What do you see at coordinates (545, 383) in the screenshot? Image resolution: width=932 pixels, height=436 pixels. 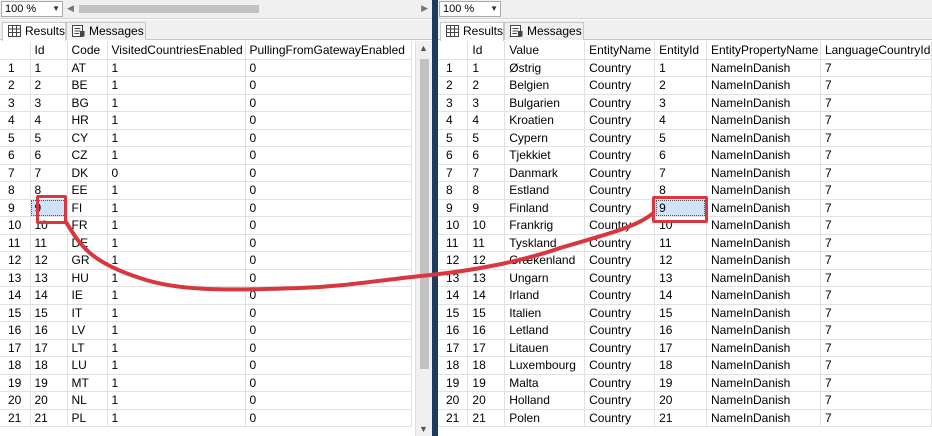 I see `table-cell: Malta` at bounding box center [545, 383].